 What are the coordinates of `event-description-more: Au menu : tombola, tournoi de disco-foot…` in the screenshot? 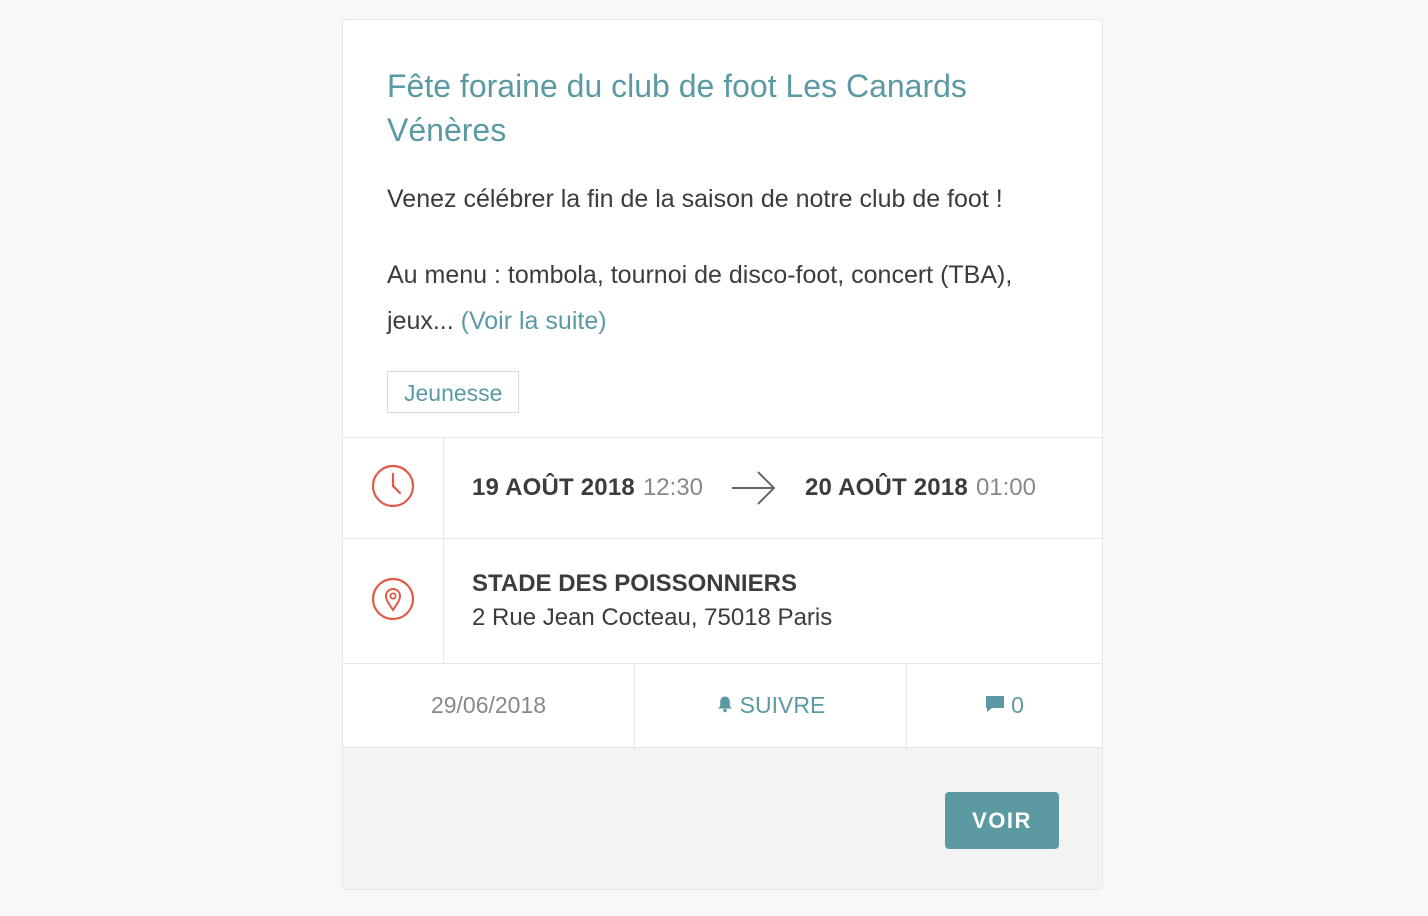 It's located at (722, 298).